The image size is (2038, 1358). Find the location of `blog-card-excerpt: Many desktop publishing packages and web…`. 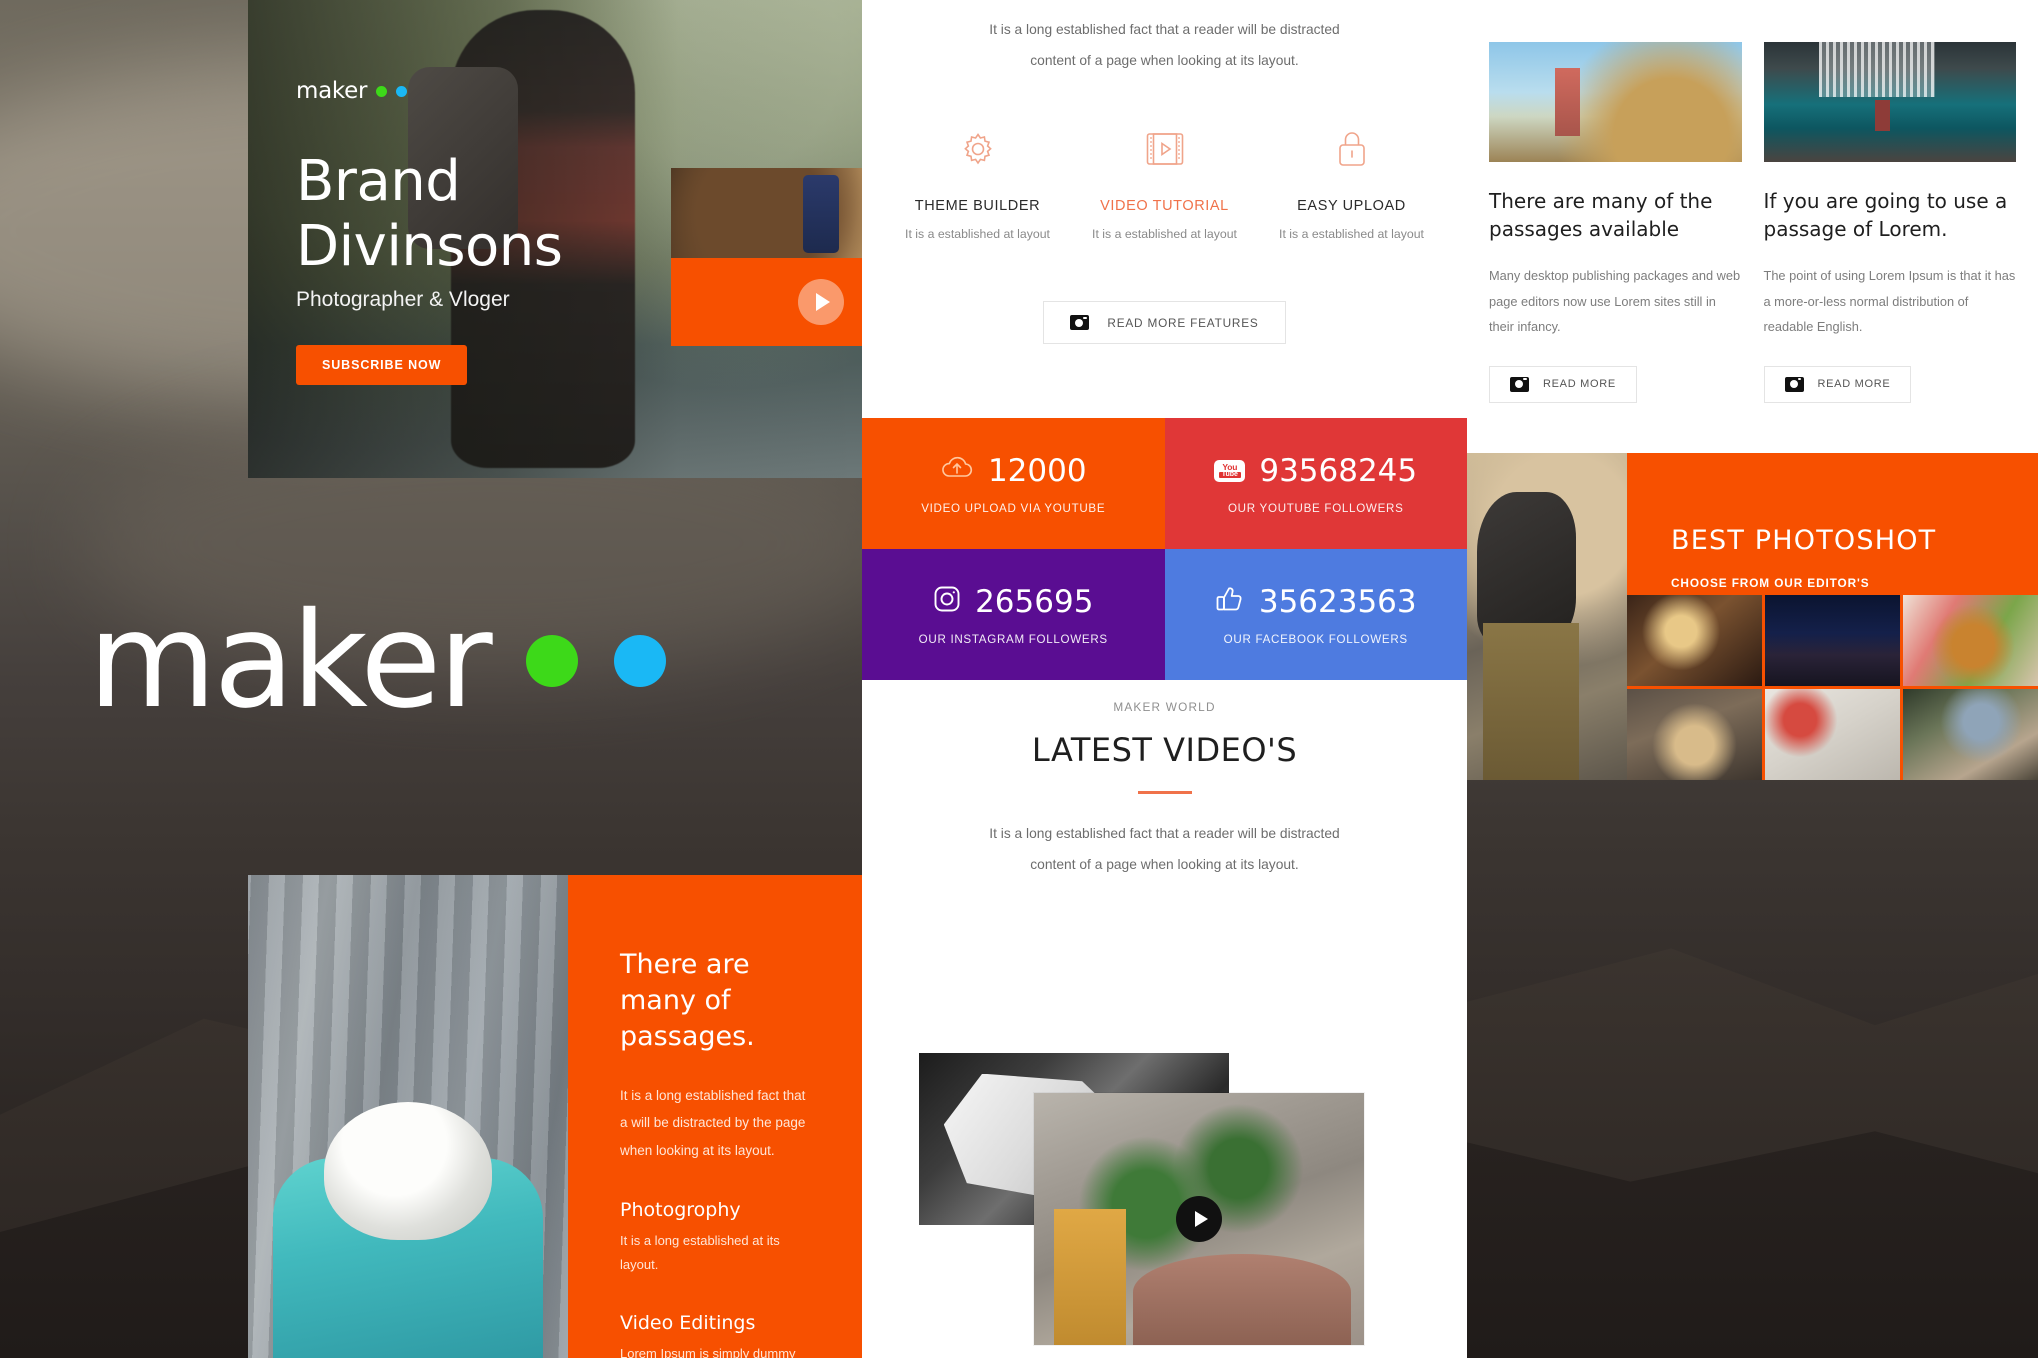

blog-card-excerpt: Many desktop publishing packages and web… is located at coordinates (1615, 301).